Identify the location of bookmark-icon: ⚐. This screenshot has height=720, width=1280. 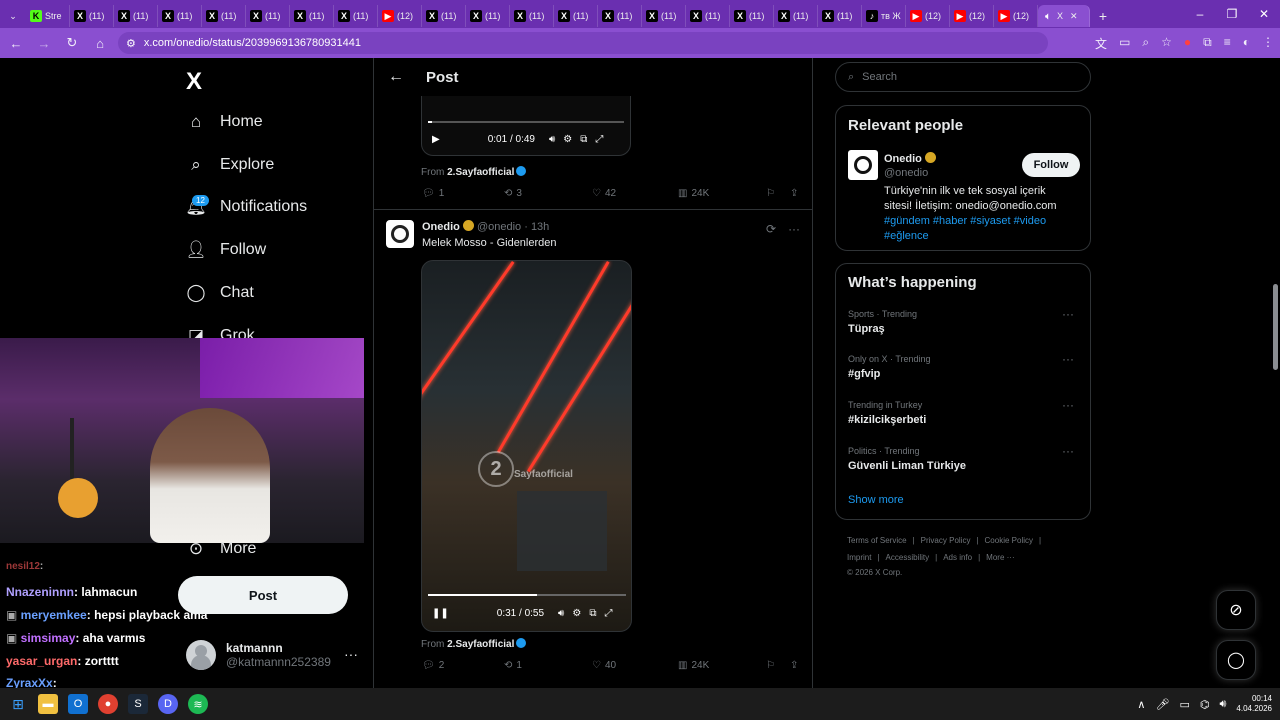
(778, 665).